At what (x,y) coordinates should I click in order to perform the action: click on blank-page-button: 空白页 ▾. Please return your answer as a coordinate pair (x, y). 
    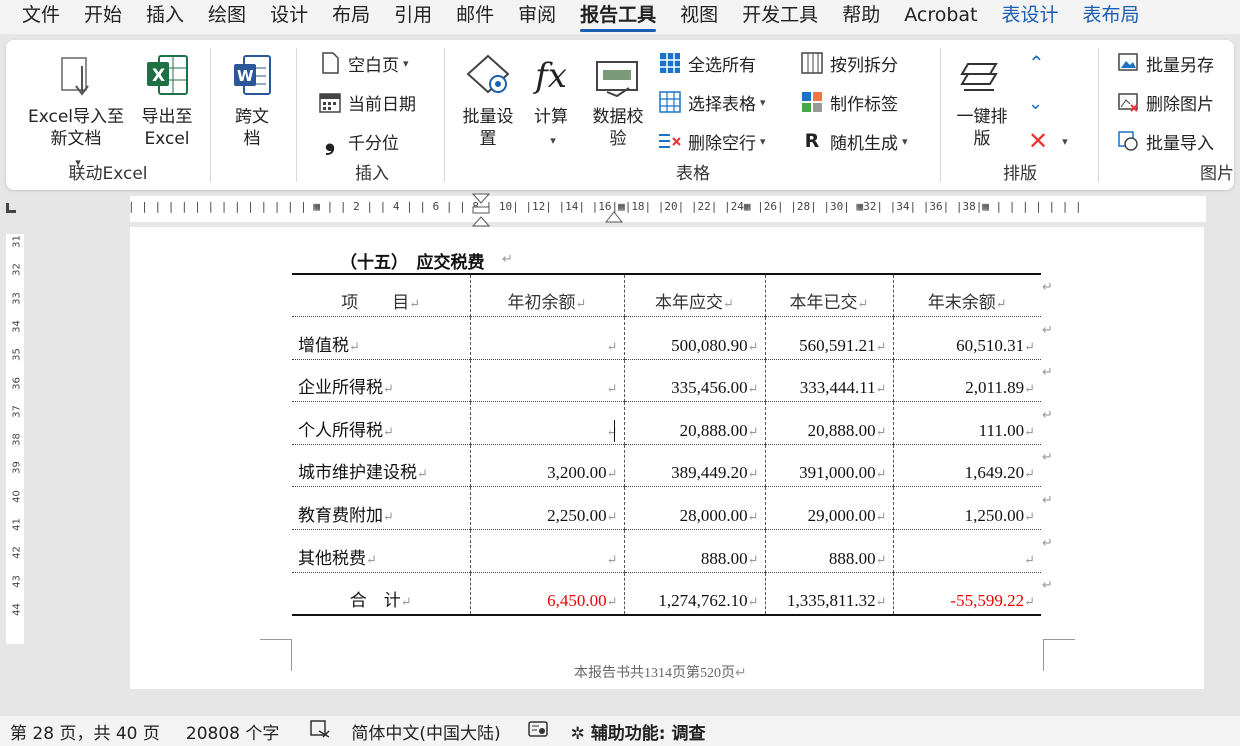
    Looking at the image, I should click on (363, 63).